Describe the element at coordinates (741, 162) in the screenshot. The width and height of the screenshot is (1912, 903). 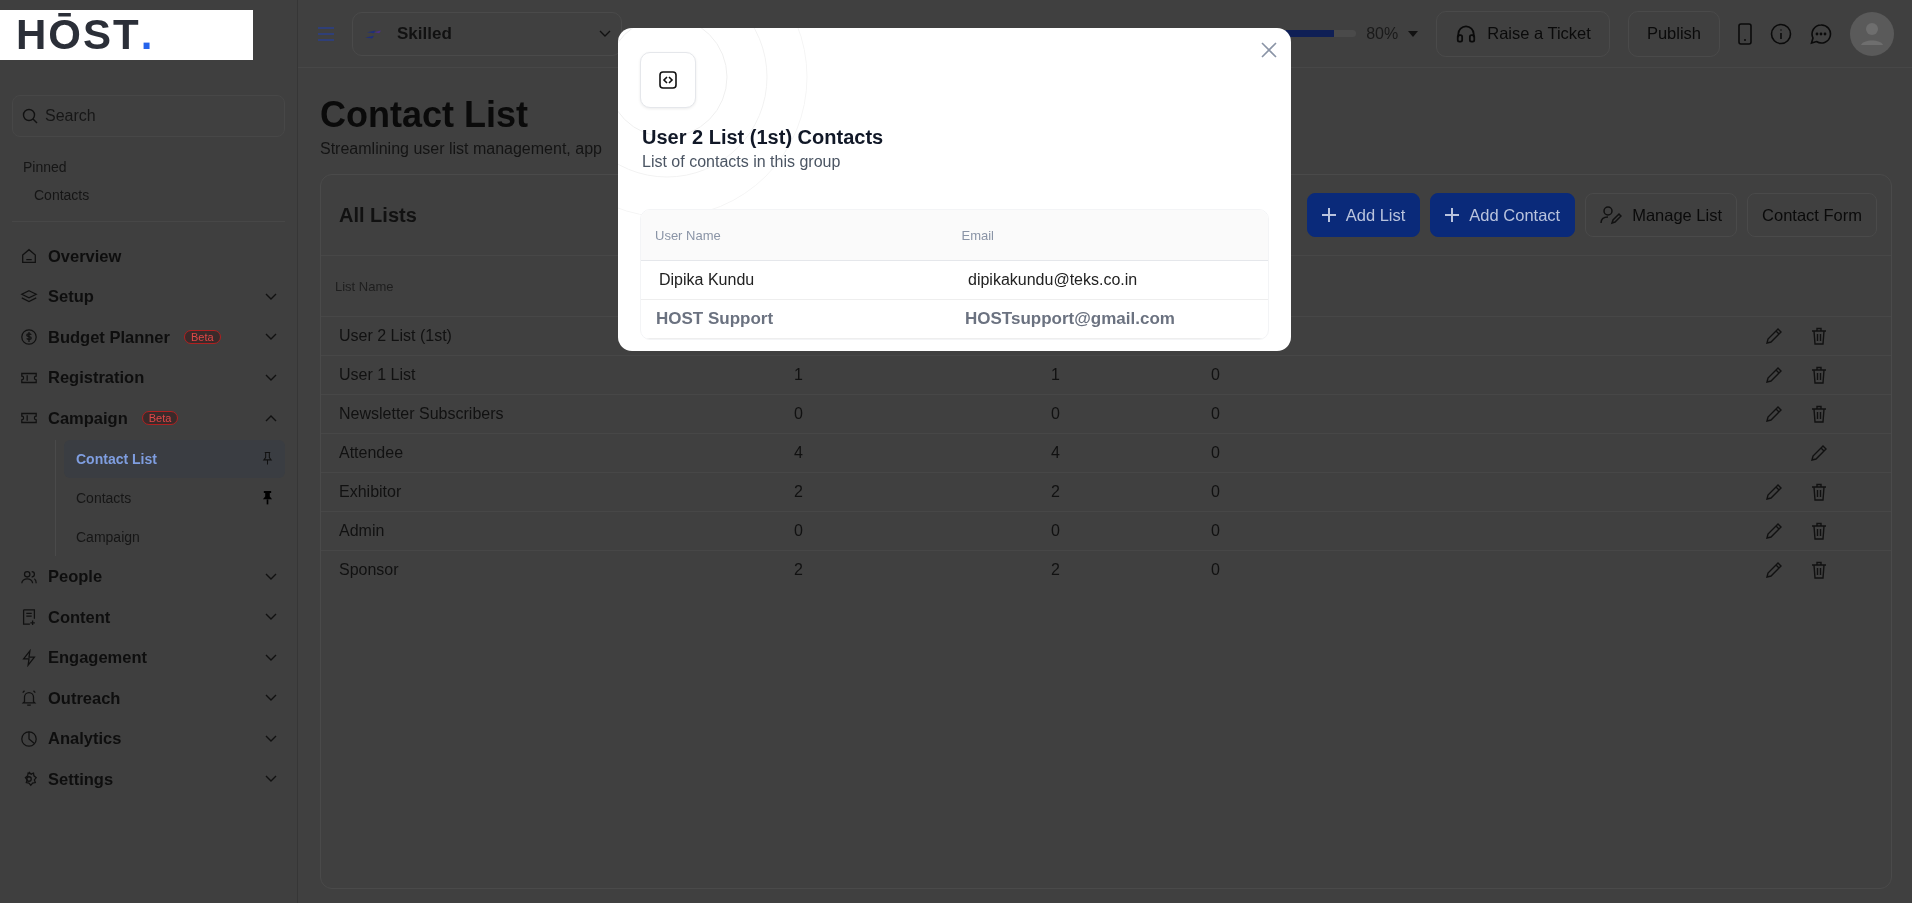
I see `dialog-subtitle: List of contacts in this group` at that location.